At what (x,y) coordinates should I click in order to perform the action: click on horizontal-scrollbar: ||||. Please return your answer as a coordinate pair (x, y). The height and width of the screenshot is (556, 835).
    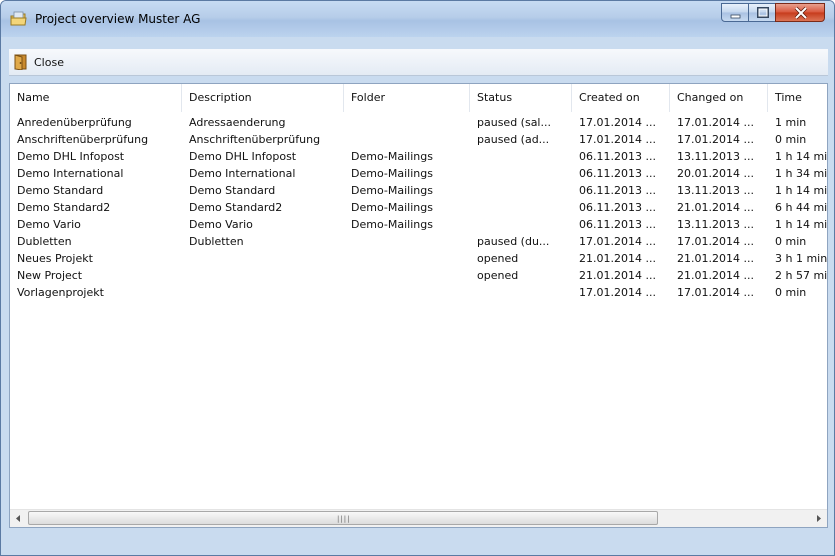
    Looking at the image, I should click on (418, 518).